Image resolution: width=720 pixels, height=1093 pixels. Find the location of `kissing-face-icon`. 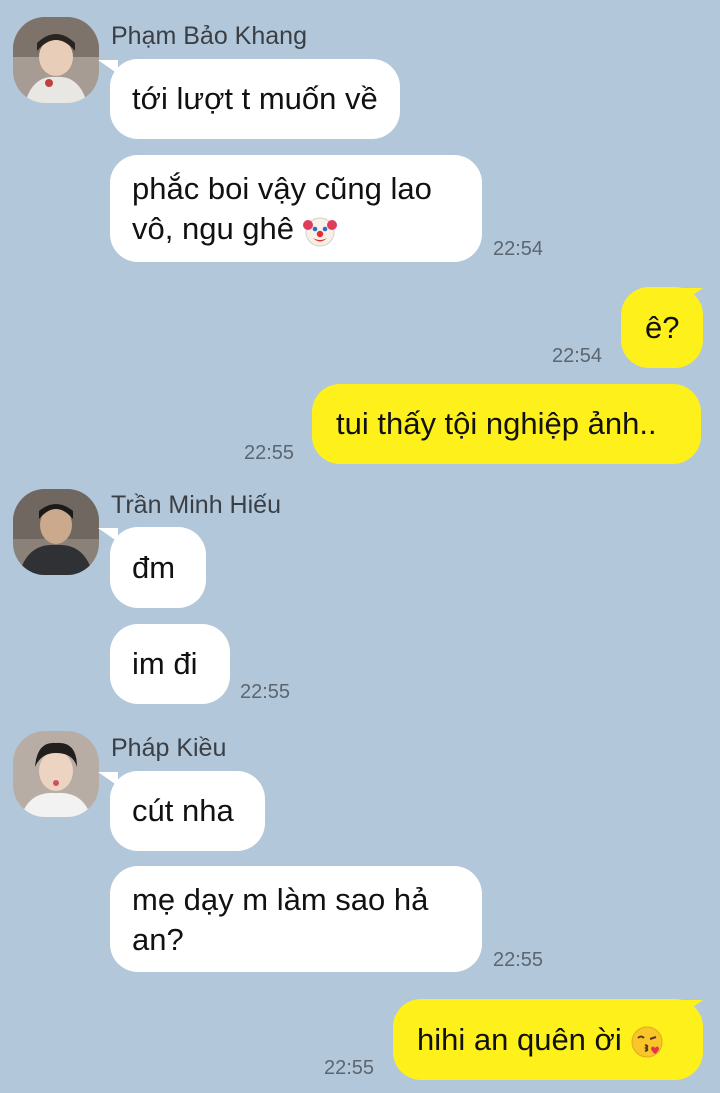

kissing-face-icon is located at coordinates (647, 1042).